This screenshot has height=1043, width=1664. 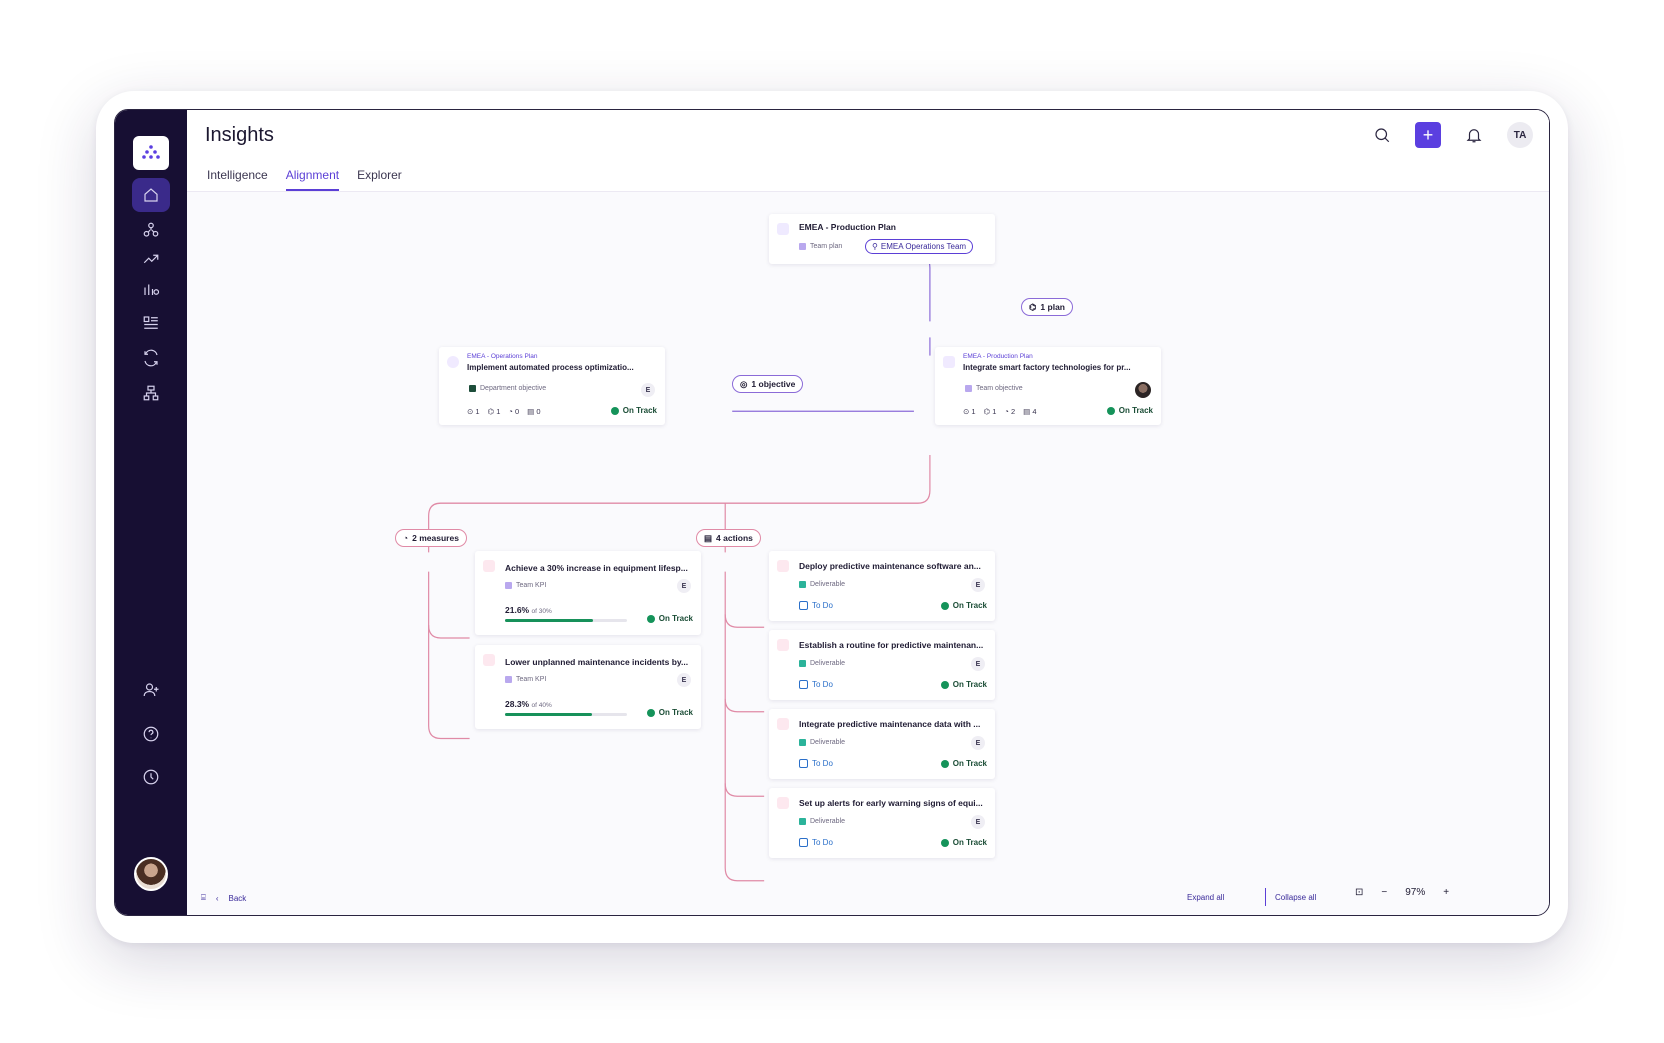 I want to click on list-icon, so click(x=151, y=323).